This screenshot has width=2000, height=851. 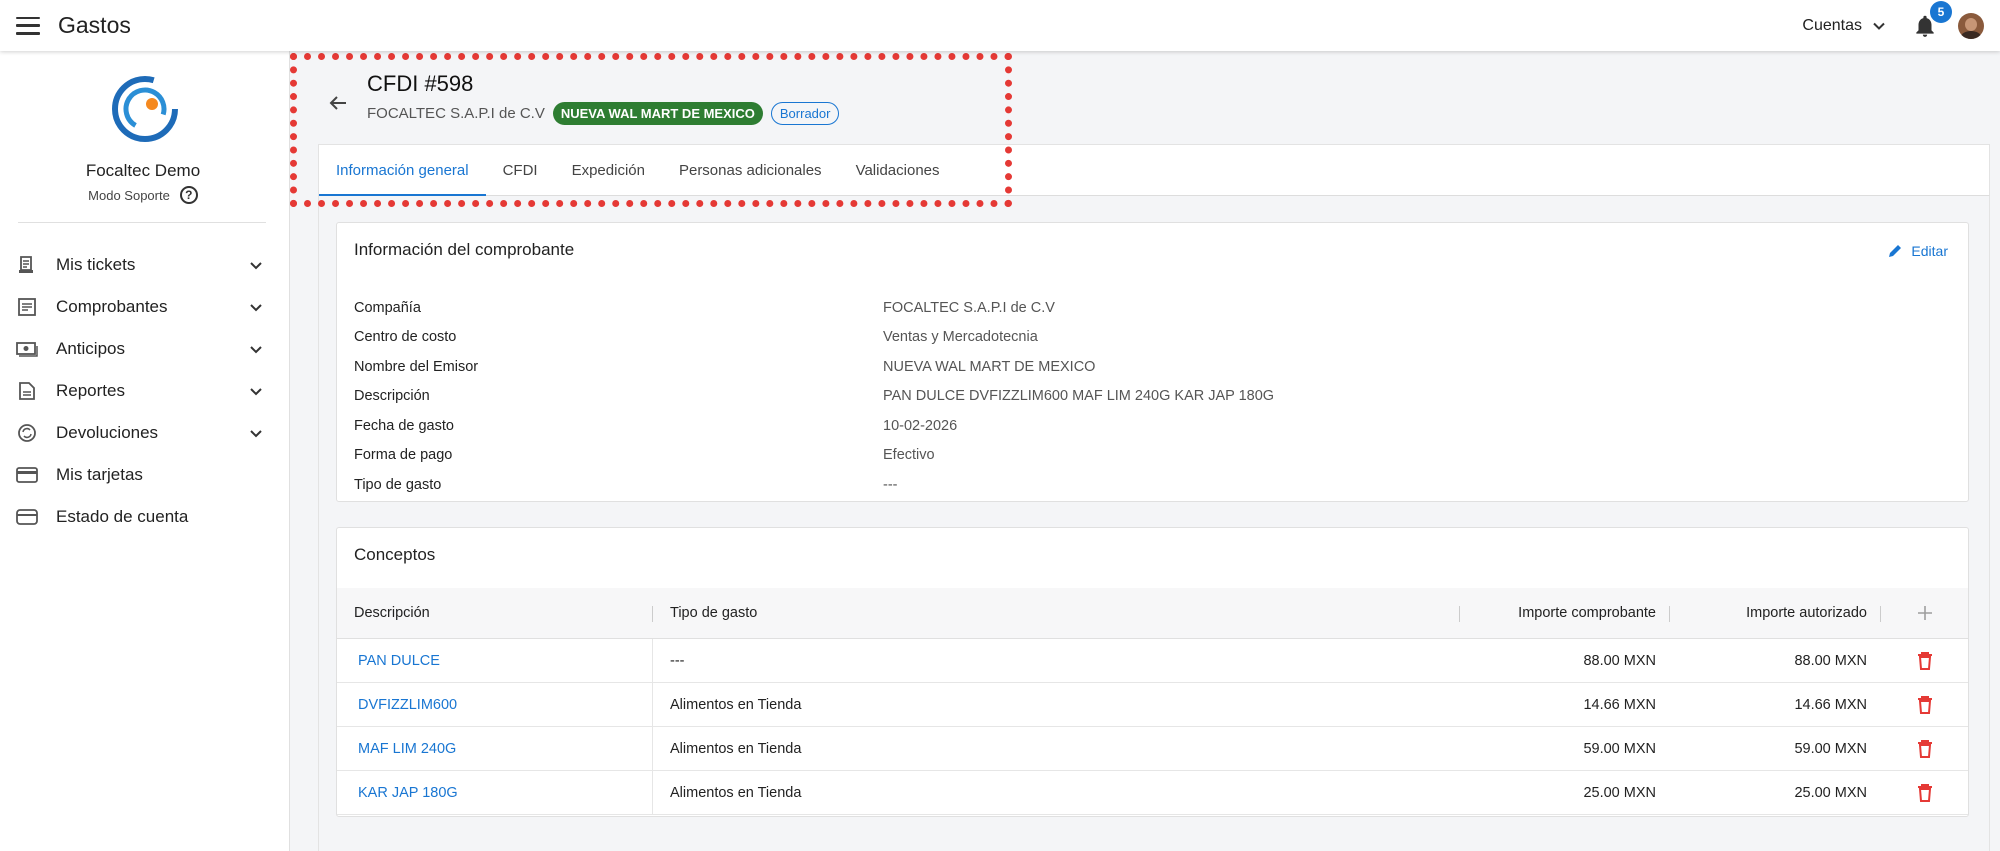 What do you see at coordinates (94, 25) in the screenshot?
I see `app-title: Gastos` at bounding box center [94, 25].